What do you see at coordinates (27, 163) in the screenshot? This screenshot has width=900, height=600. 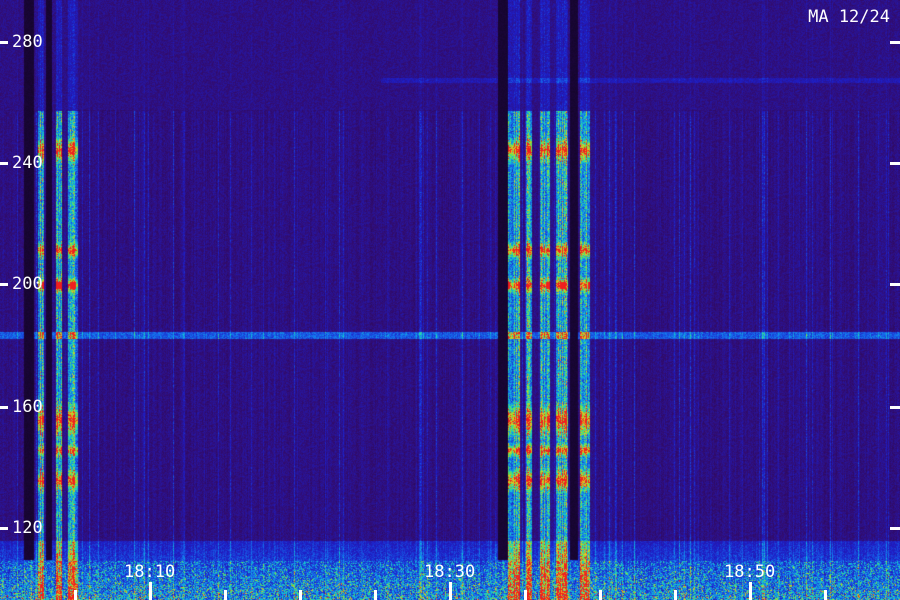 I see `y-tick-label: 240` at bounding box center [27, 163].